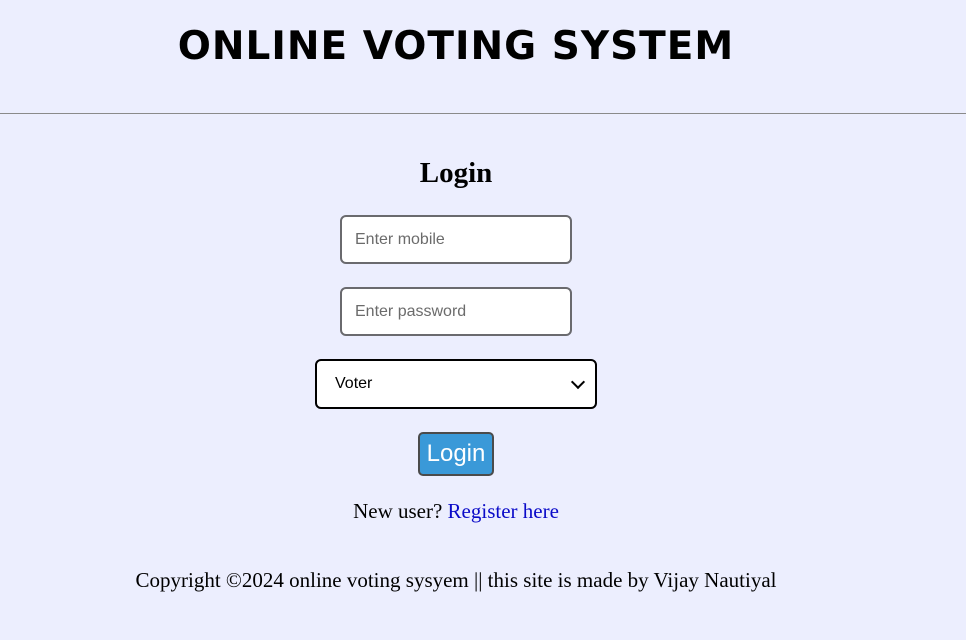  What do you see at coordinates (398, 511) in the screenshot?
I see `new-user-text: New user?` at bounding box center [398, 511].